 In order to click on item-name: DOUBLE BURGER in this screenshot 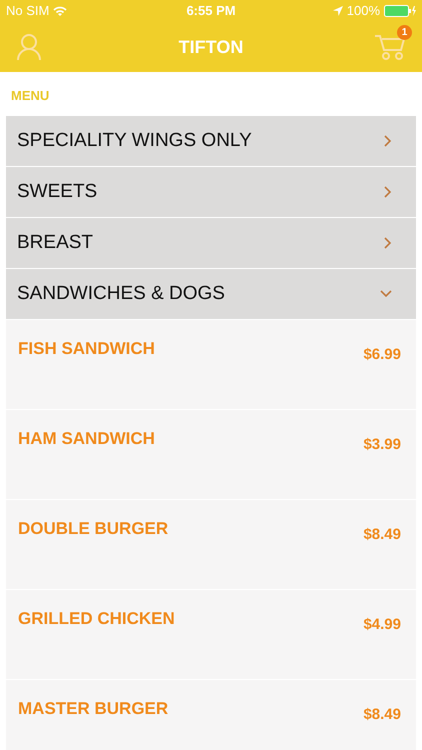, I will do `click(94, 529)`.